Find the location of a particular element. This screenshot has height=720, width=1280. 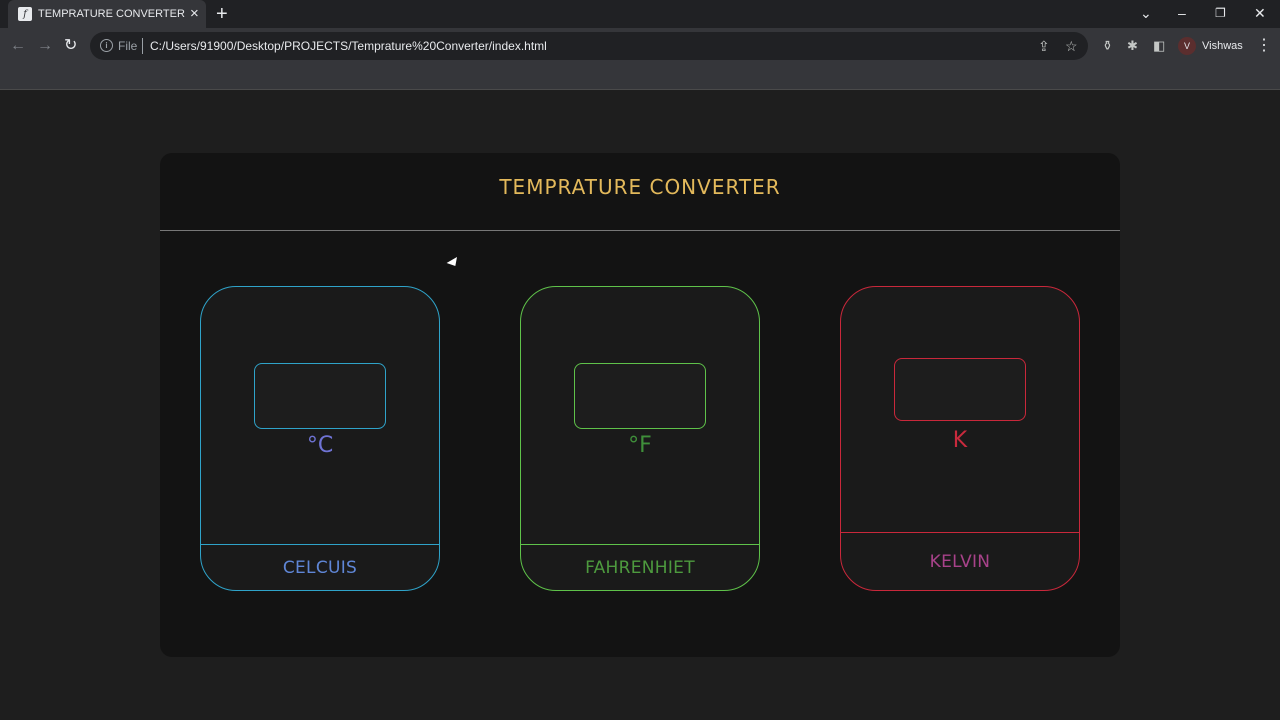

site-info-icon: i is located at coordinates (106, 45).